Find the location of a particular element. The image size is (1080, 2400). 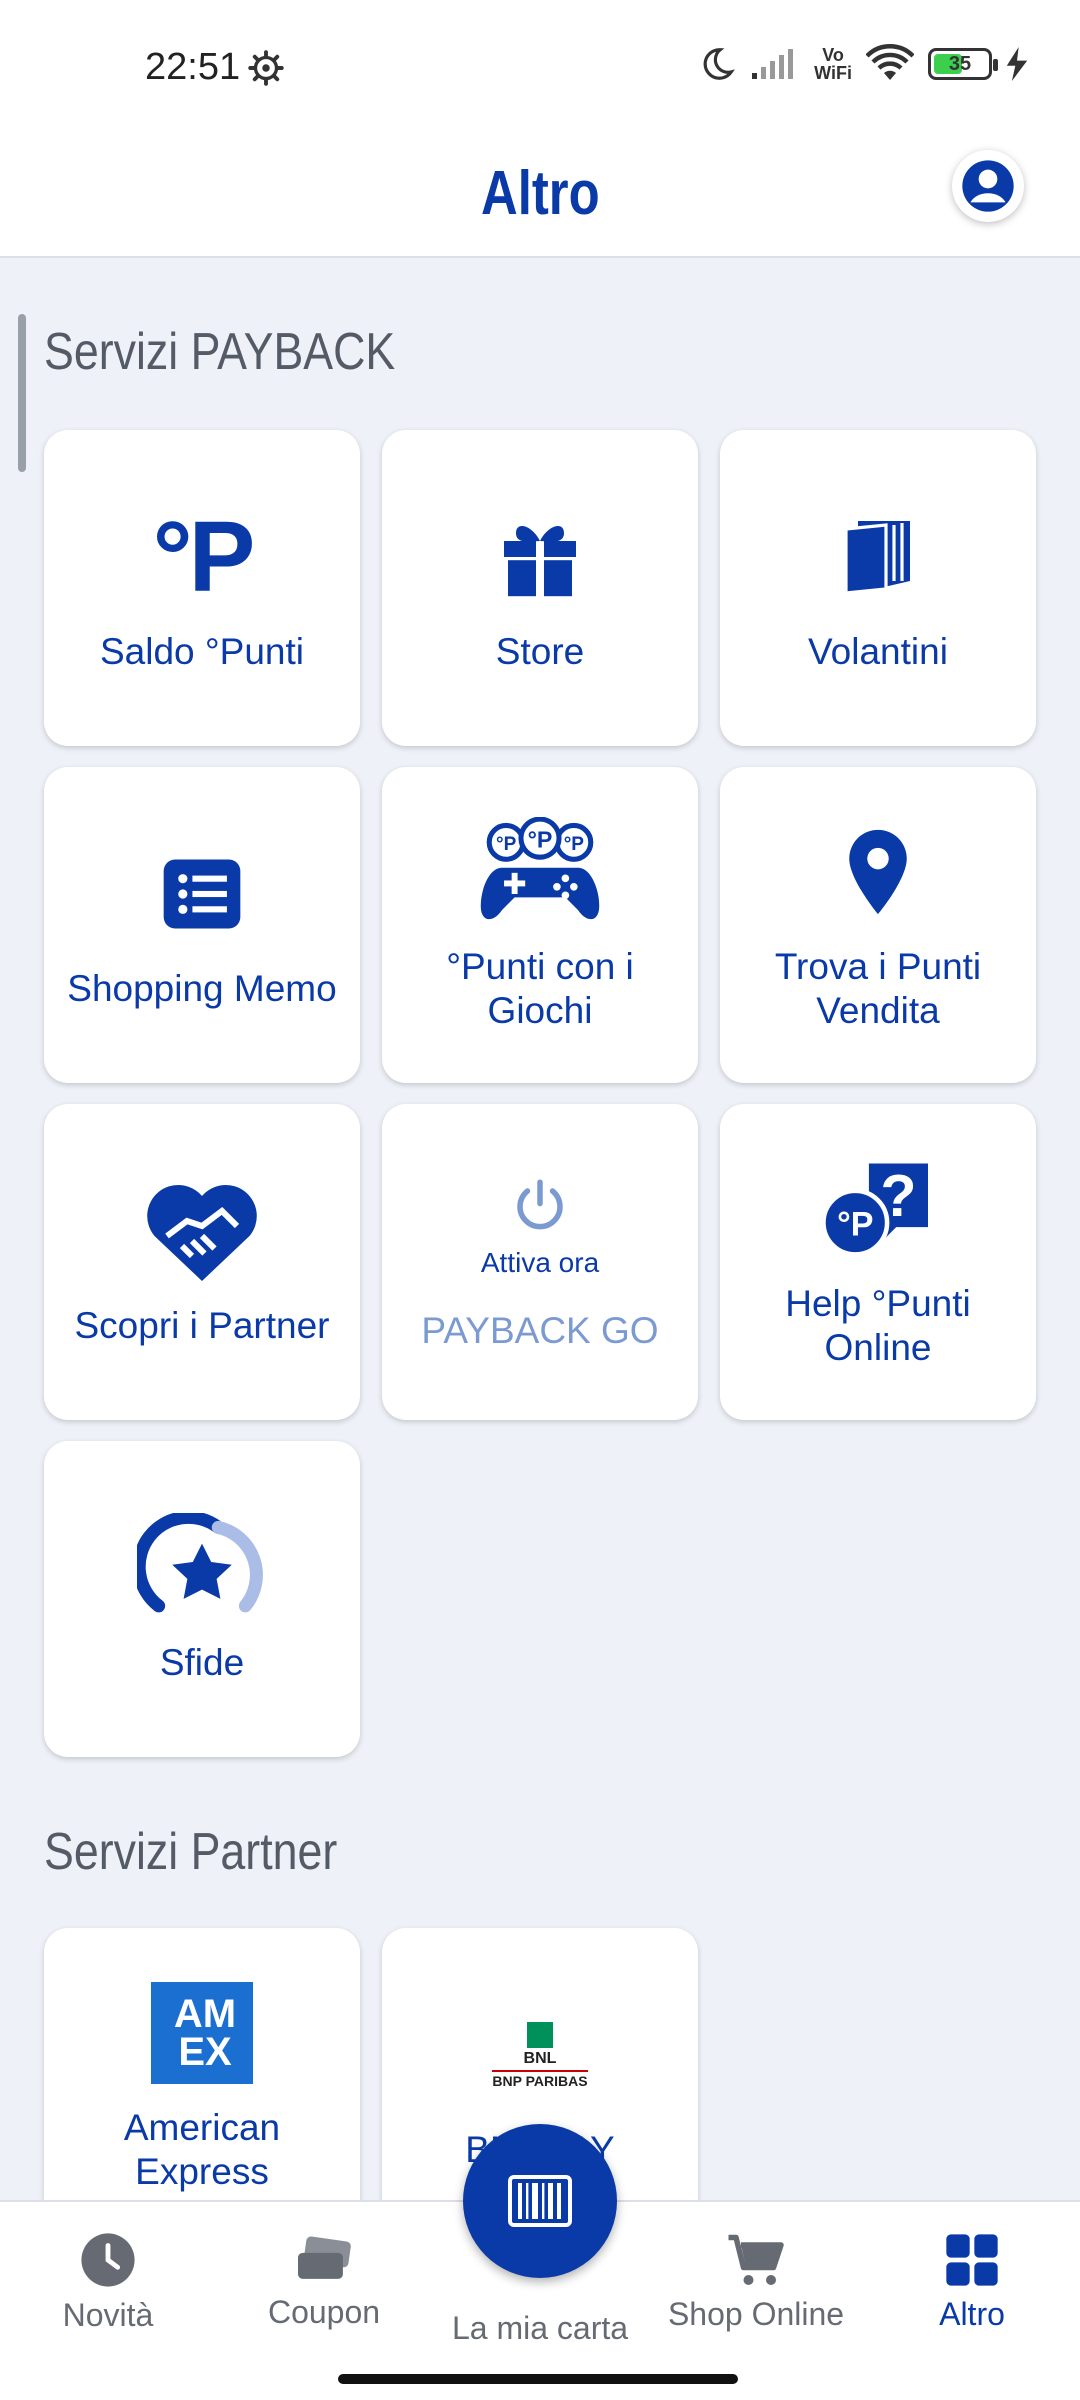

star-gauge-icon is located at coordinates (202, 1568).